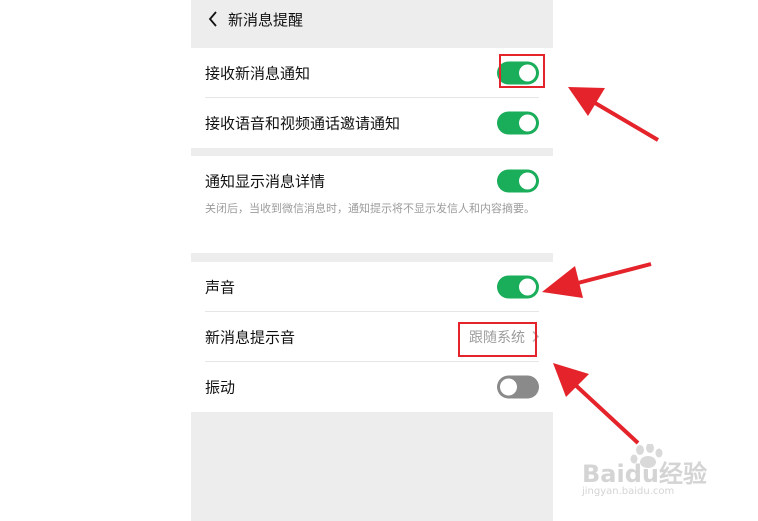  I want to click on annotation-arrows, so click(601, 266).